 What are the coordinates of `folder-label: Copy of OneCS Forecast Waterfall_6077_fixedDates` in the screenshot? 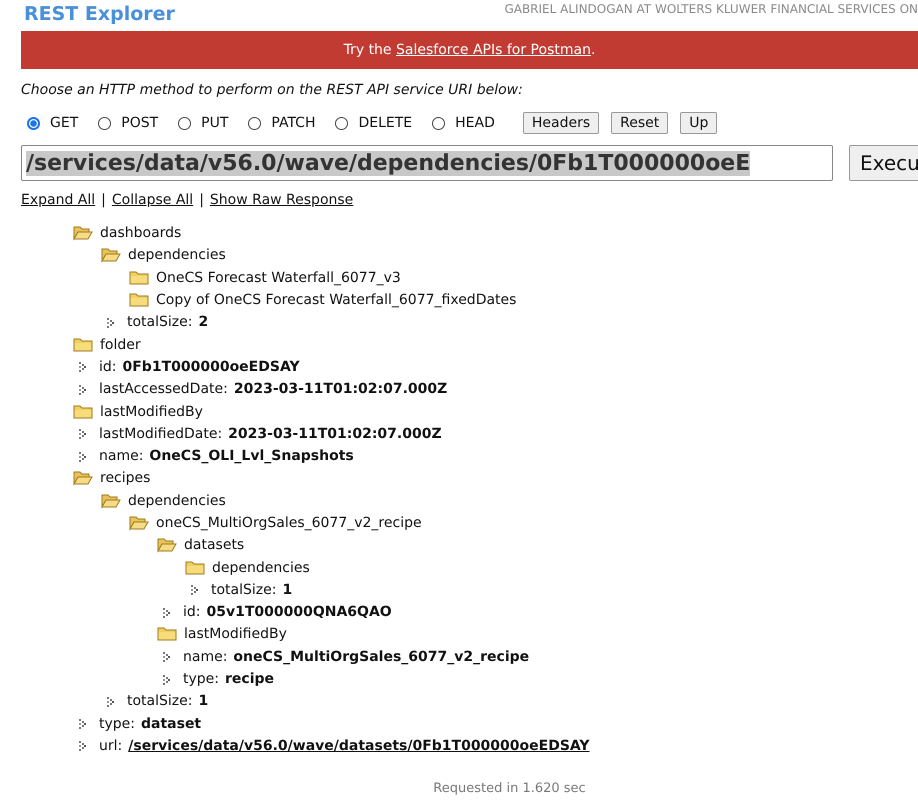 It's located at (336, 300).